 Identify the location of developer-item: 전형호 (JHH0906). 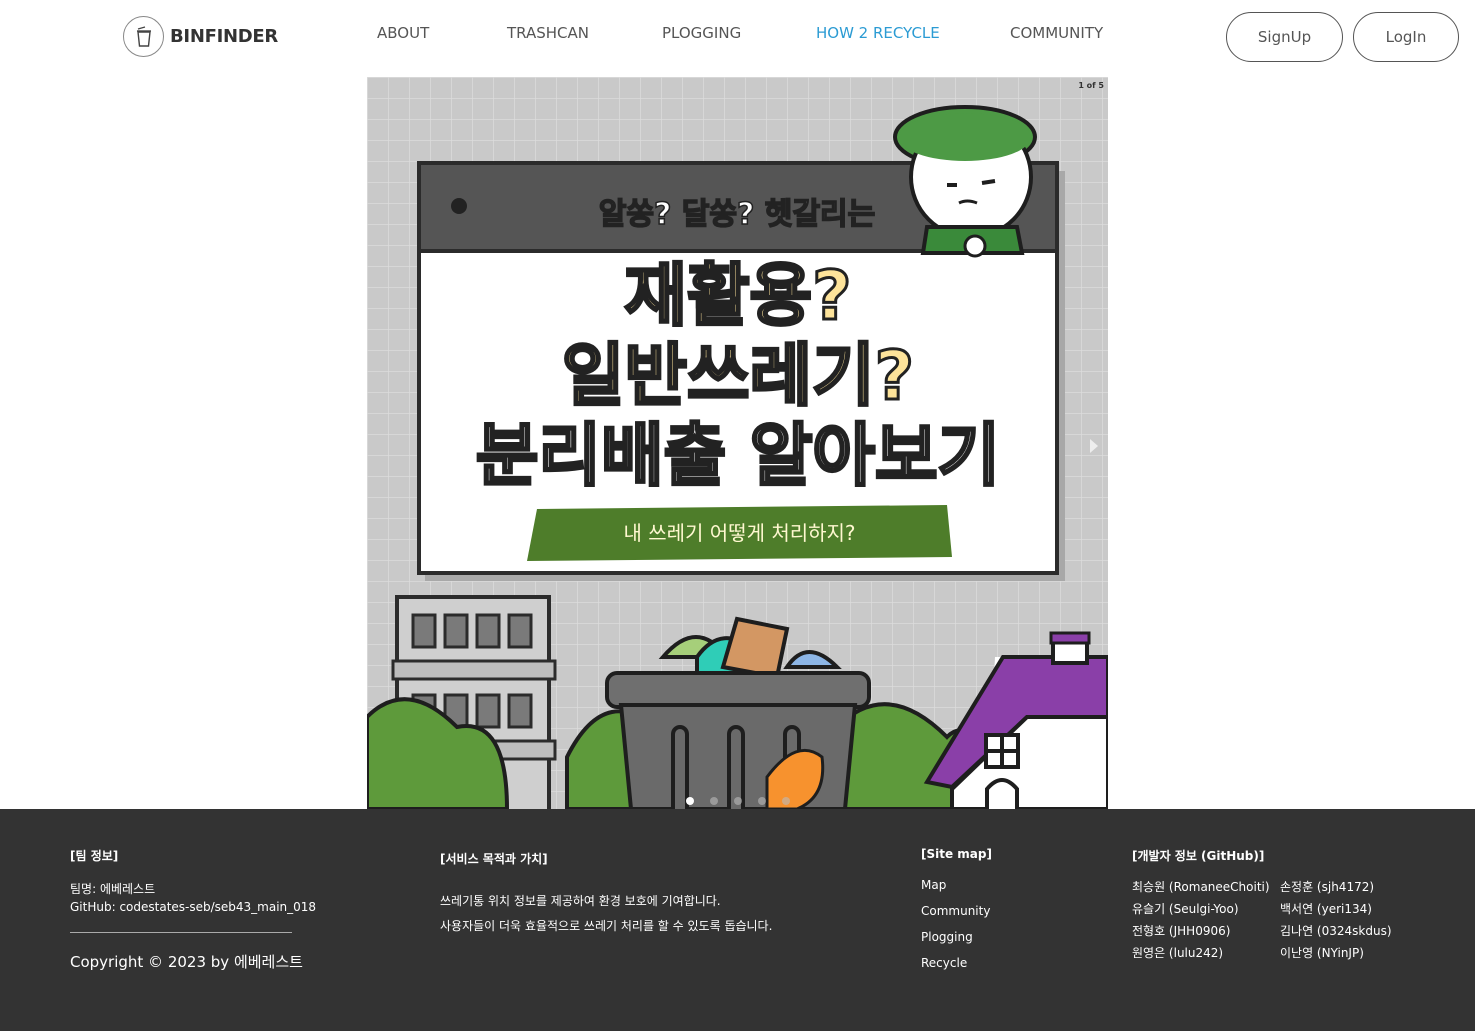
(1181, 931).